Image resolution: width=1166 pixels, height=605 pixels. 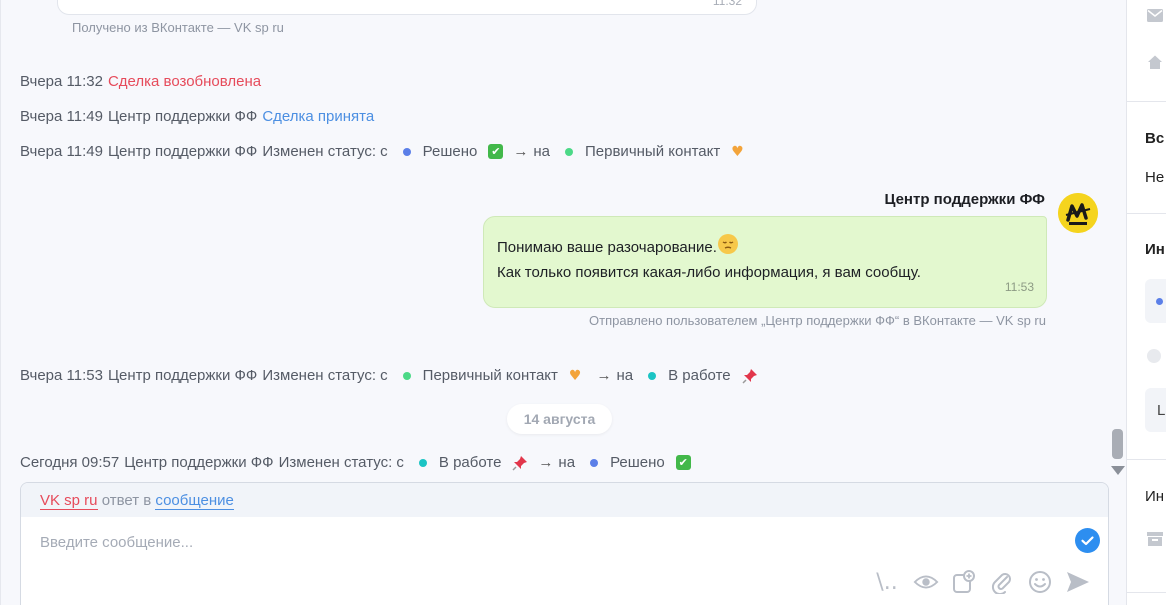 What do you see at coordinates (926, 582) in the screenshot?
I see `eye-icon` at bounding box center [926, 582].